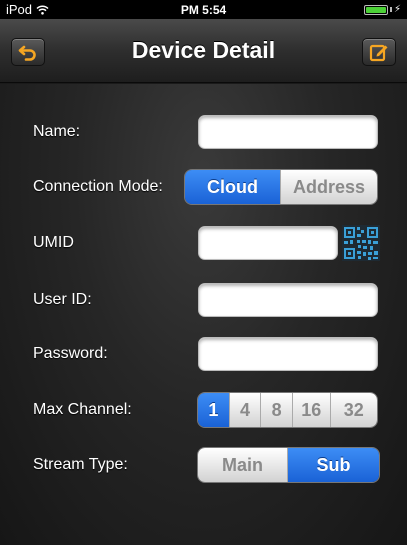 The width and height of the screenshot is (407, 545). What do you see at coordinates (53, 242) in the screenshot?
I see `umid-label: UMID` at bounding box center [53, 242].